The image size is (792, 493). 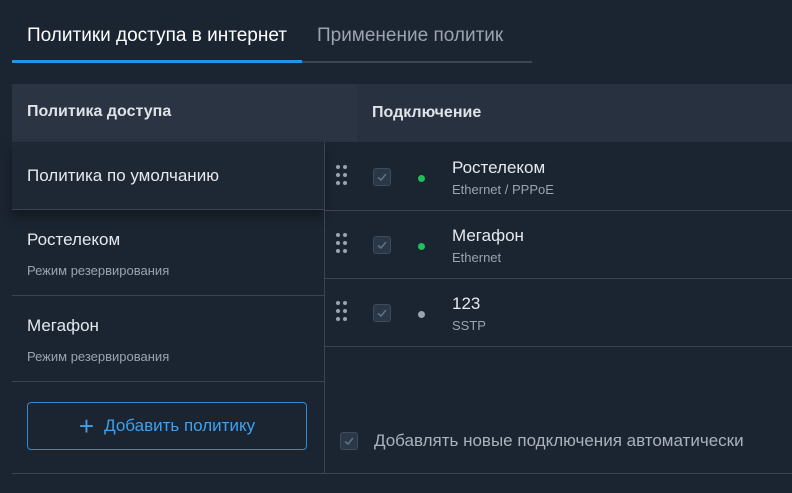 What do you see at coordinates (488, 235) in the screenshot?
I see `connection-name: Мегафон` at bounding box center [488, 235].